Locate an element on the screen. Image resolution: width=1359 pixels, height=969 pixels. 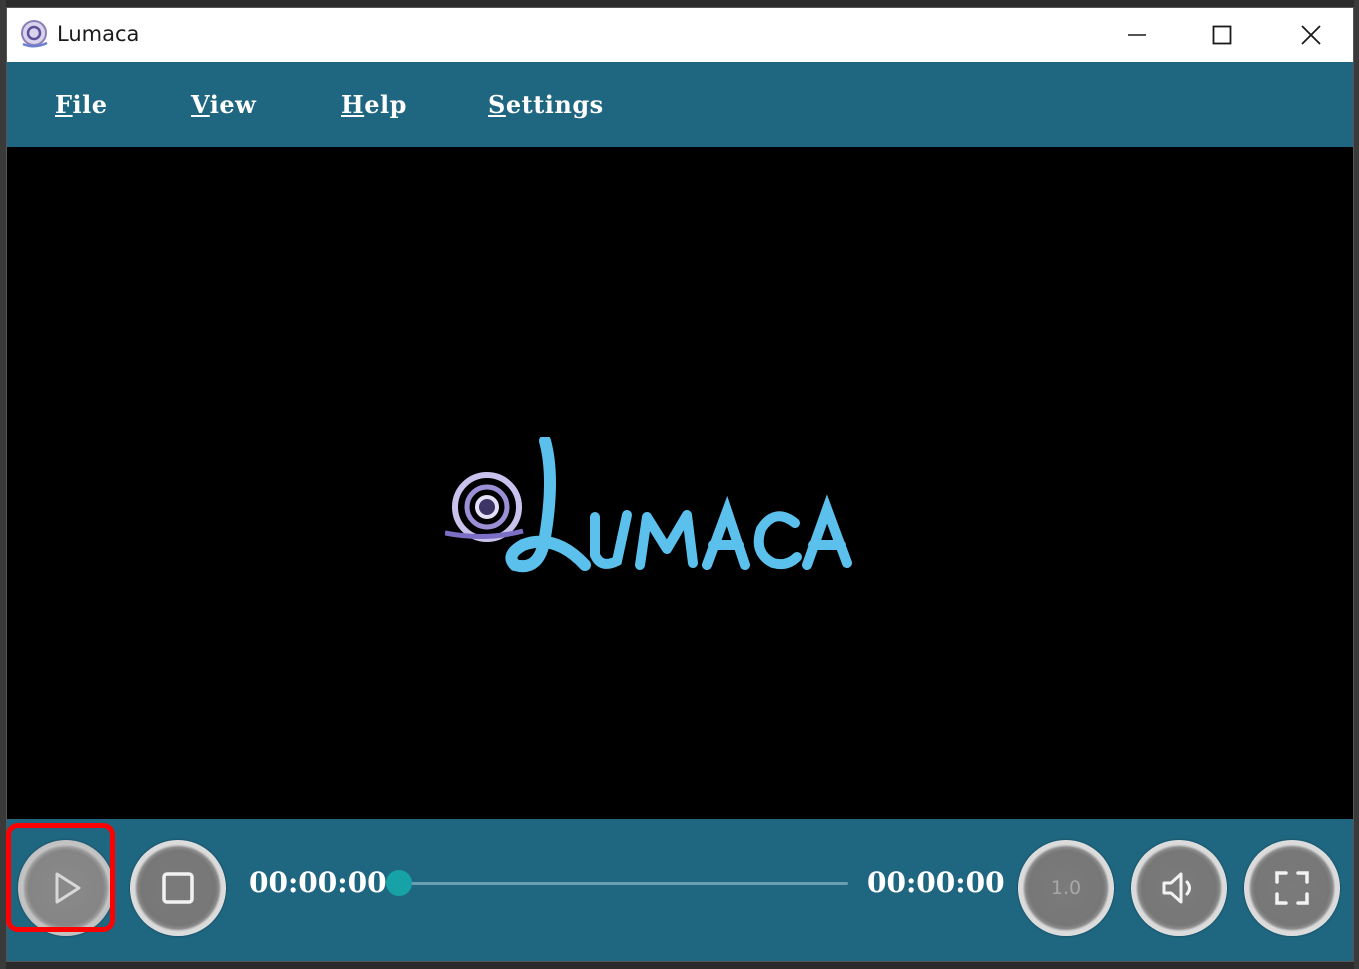
close-button is located at coordinates (1311, 35).